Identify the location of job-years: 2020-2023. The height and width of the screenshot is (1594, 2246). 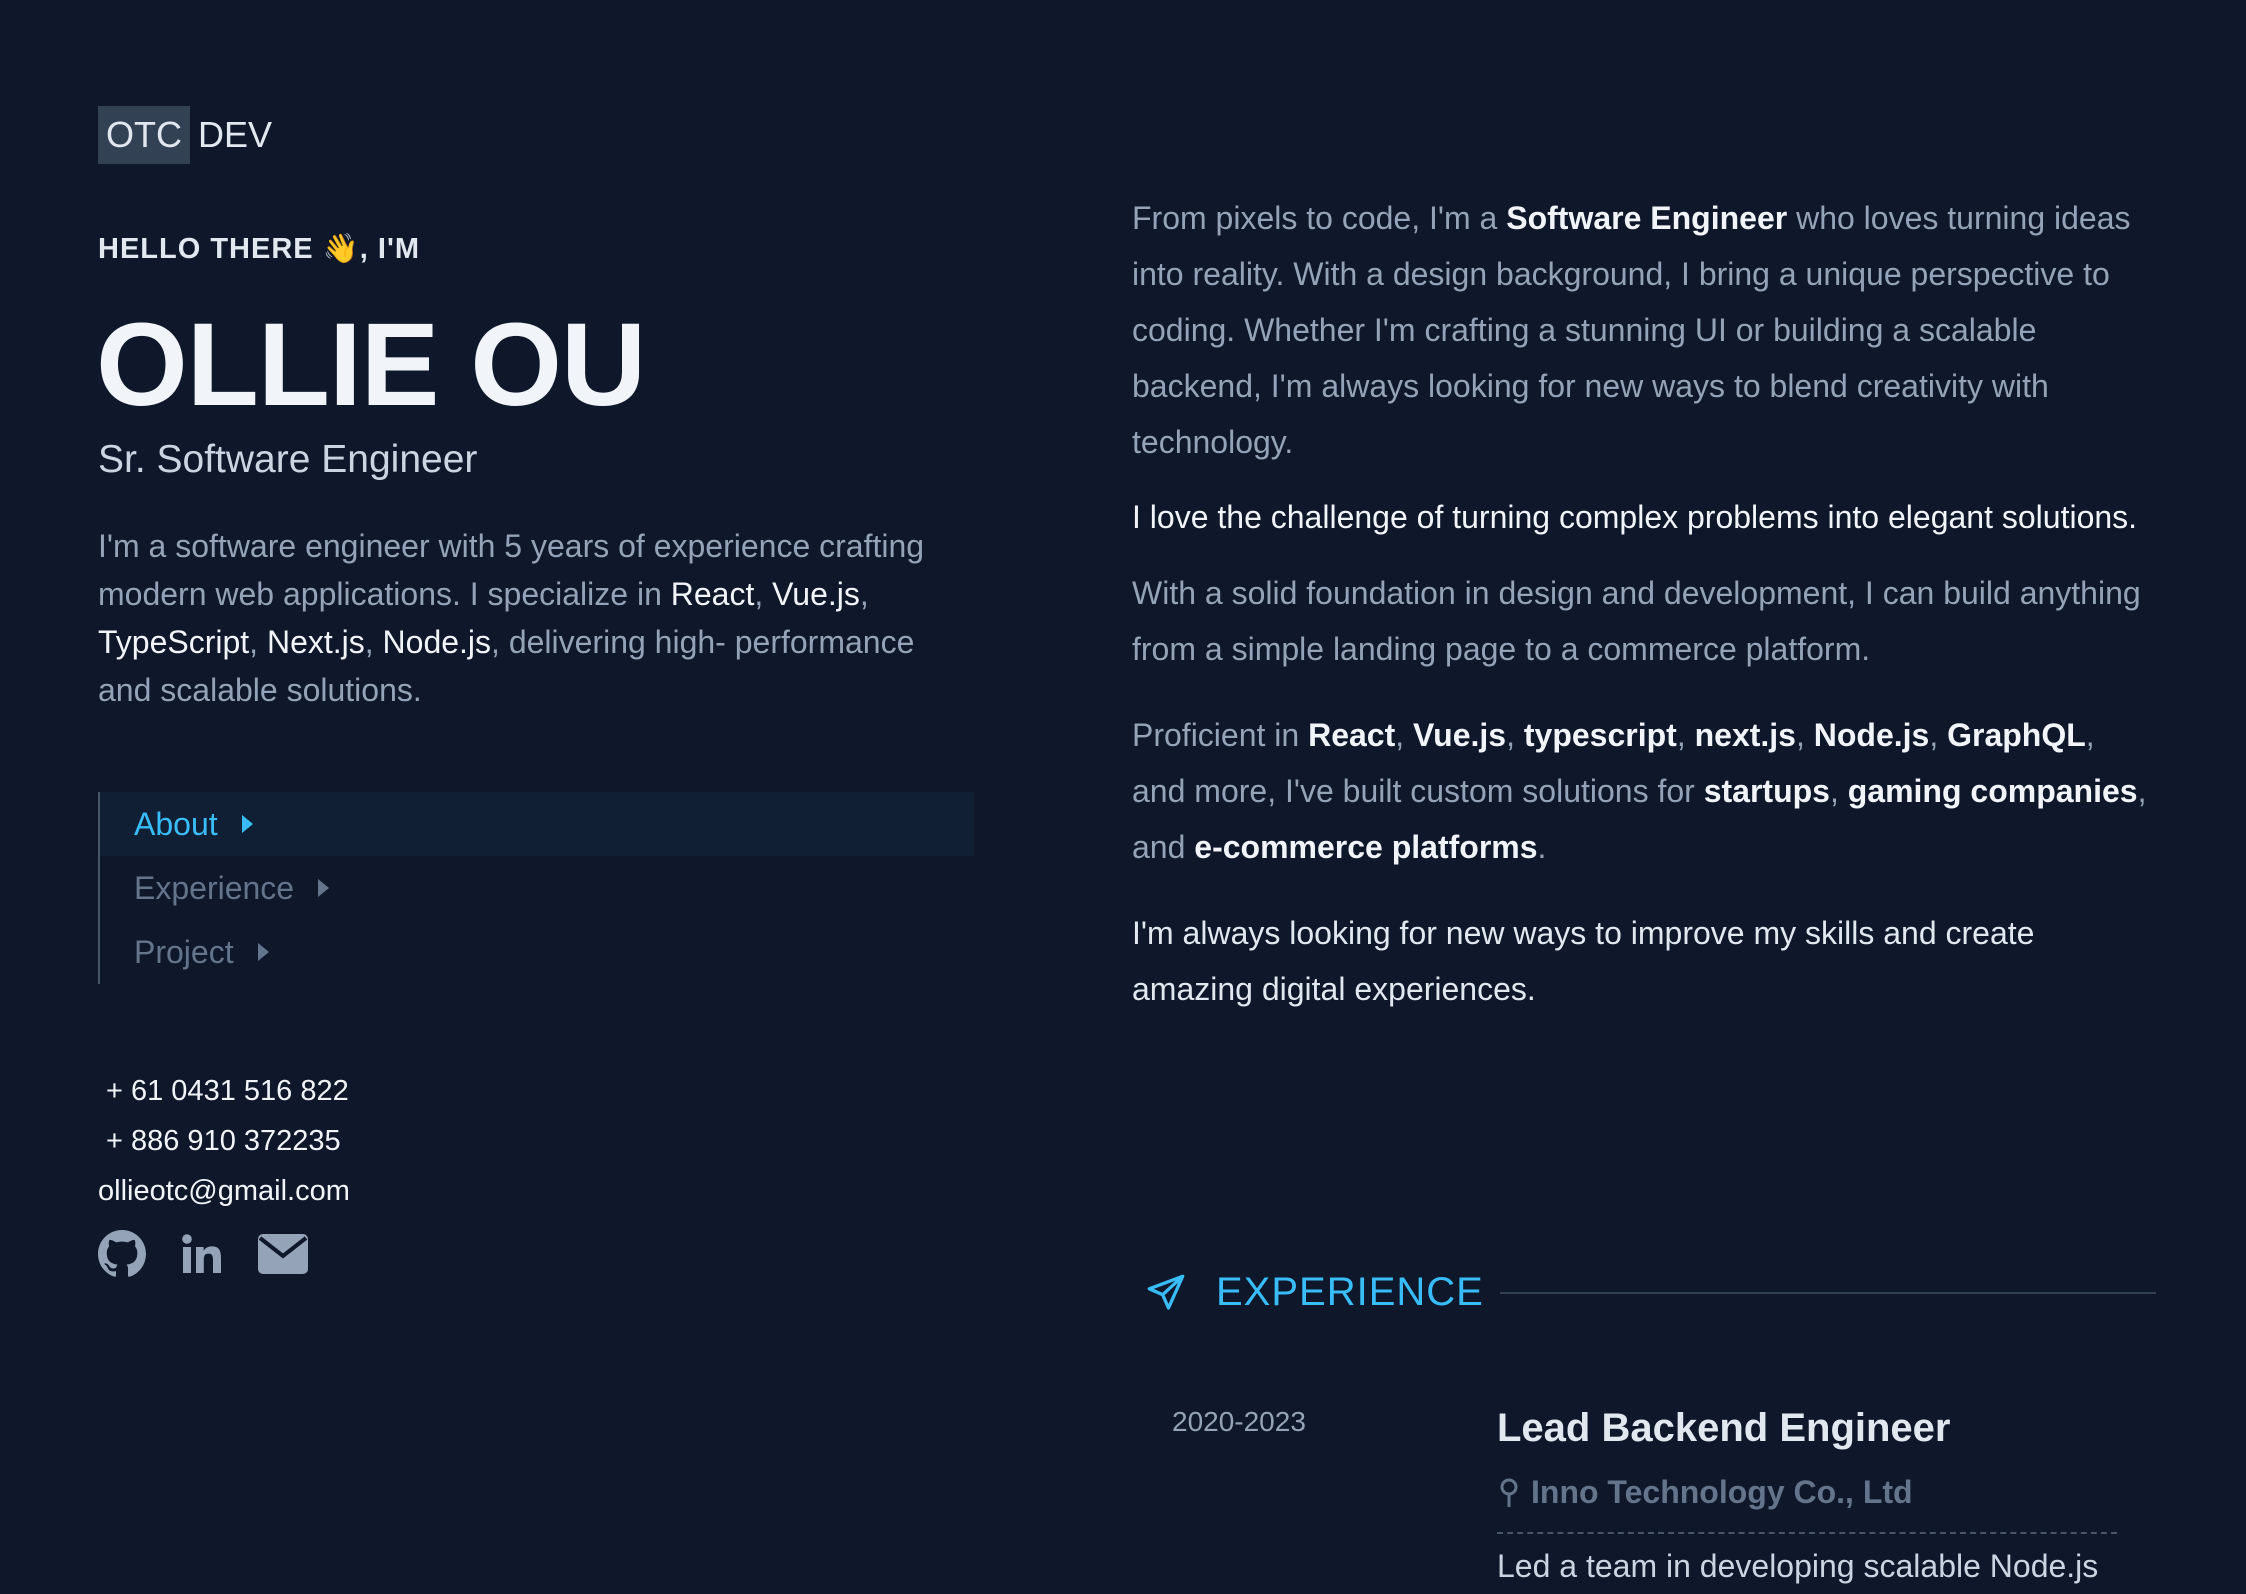
(1239, 1421).